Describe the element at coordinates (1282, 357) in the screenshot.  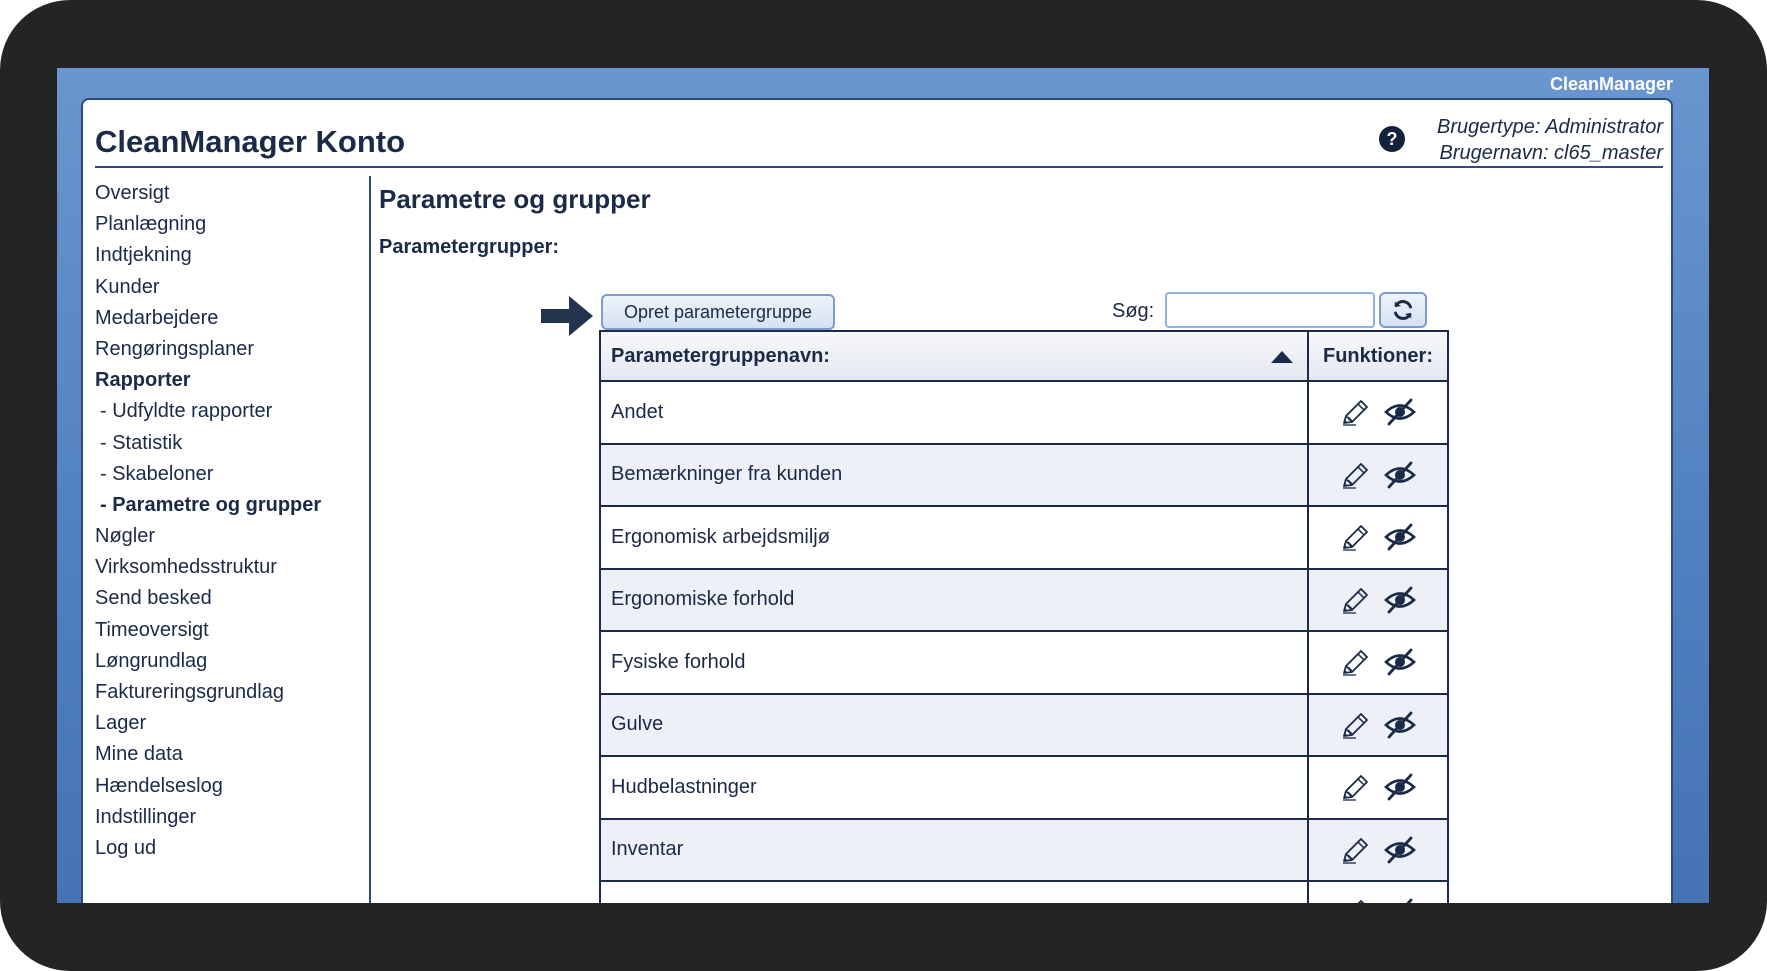
I see `sort-ascending-icon` at that location.